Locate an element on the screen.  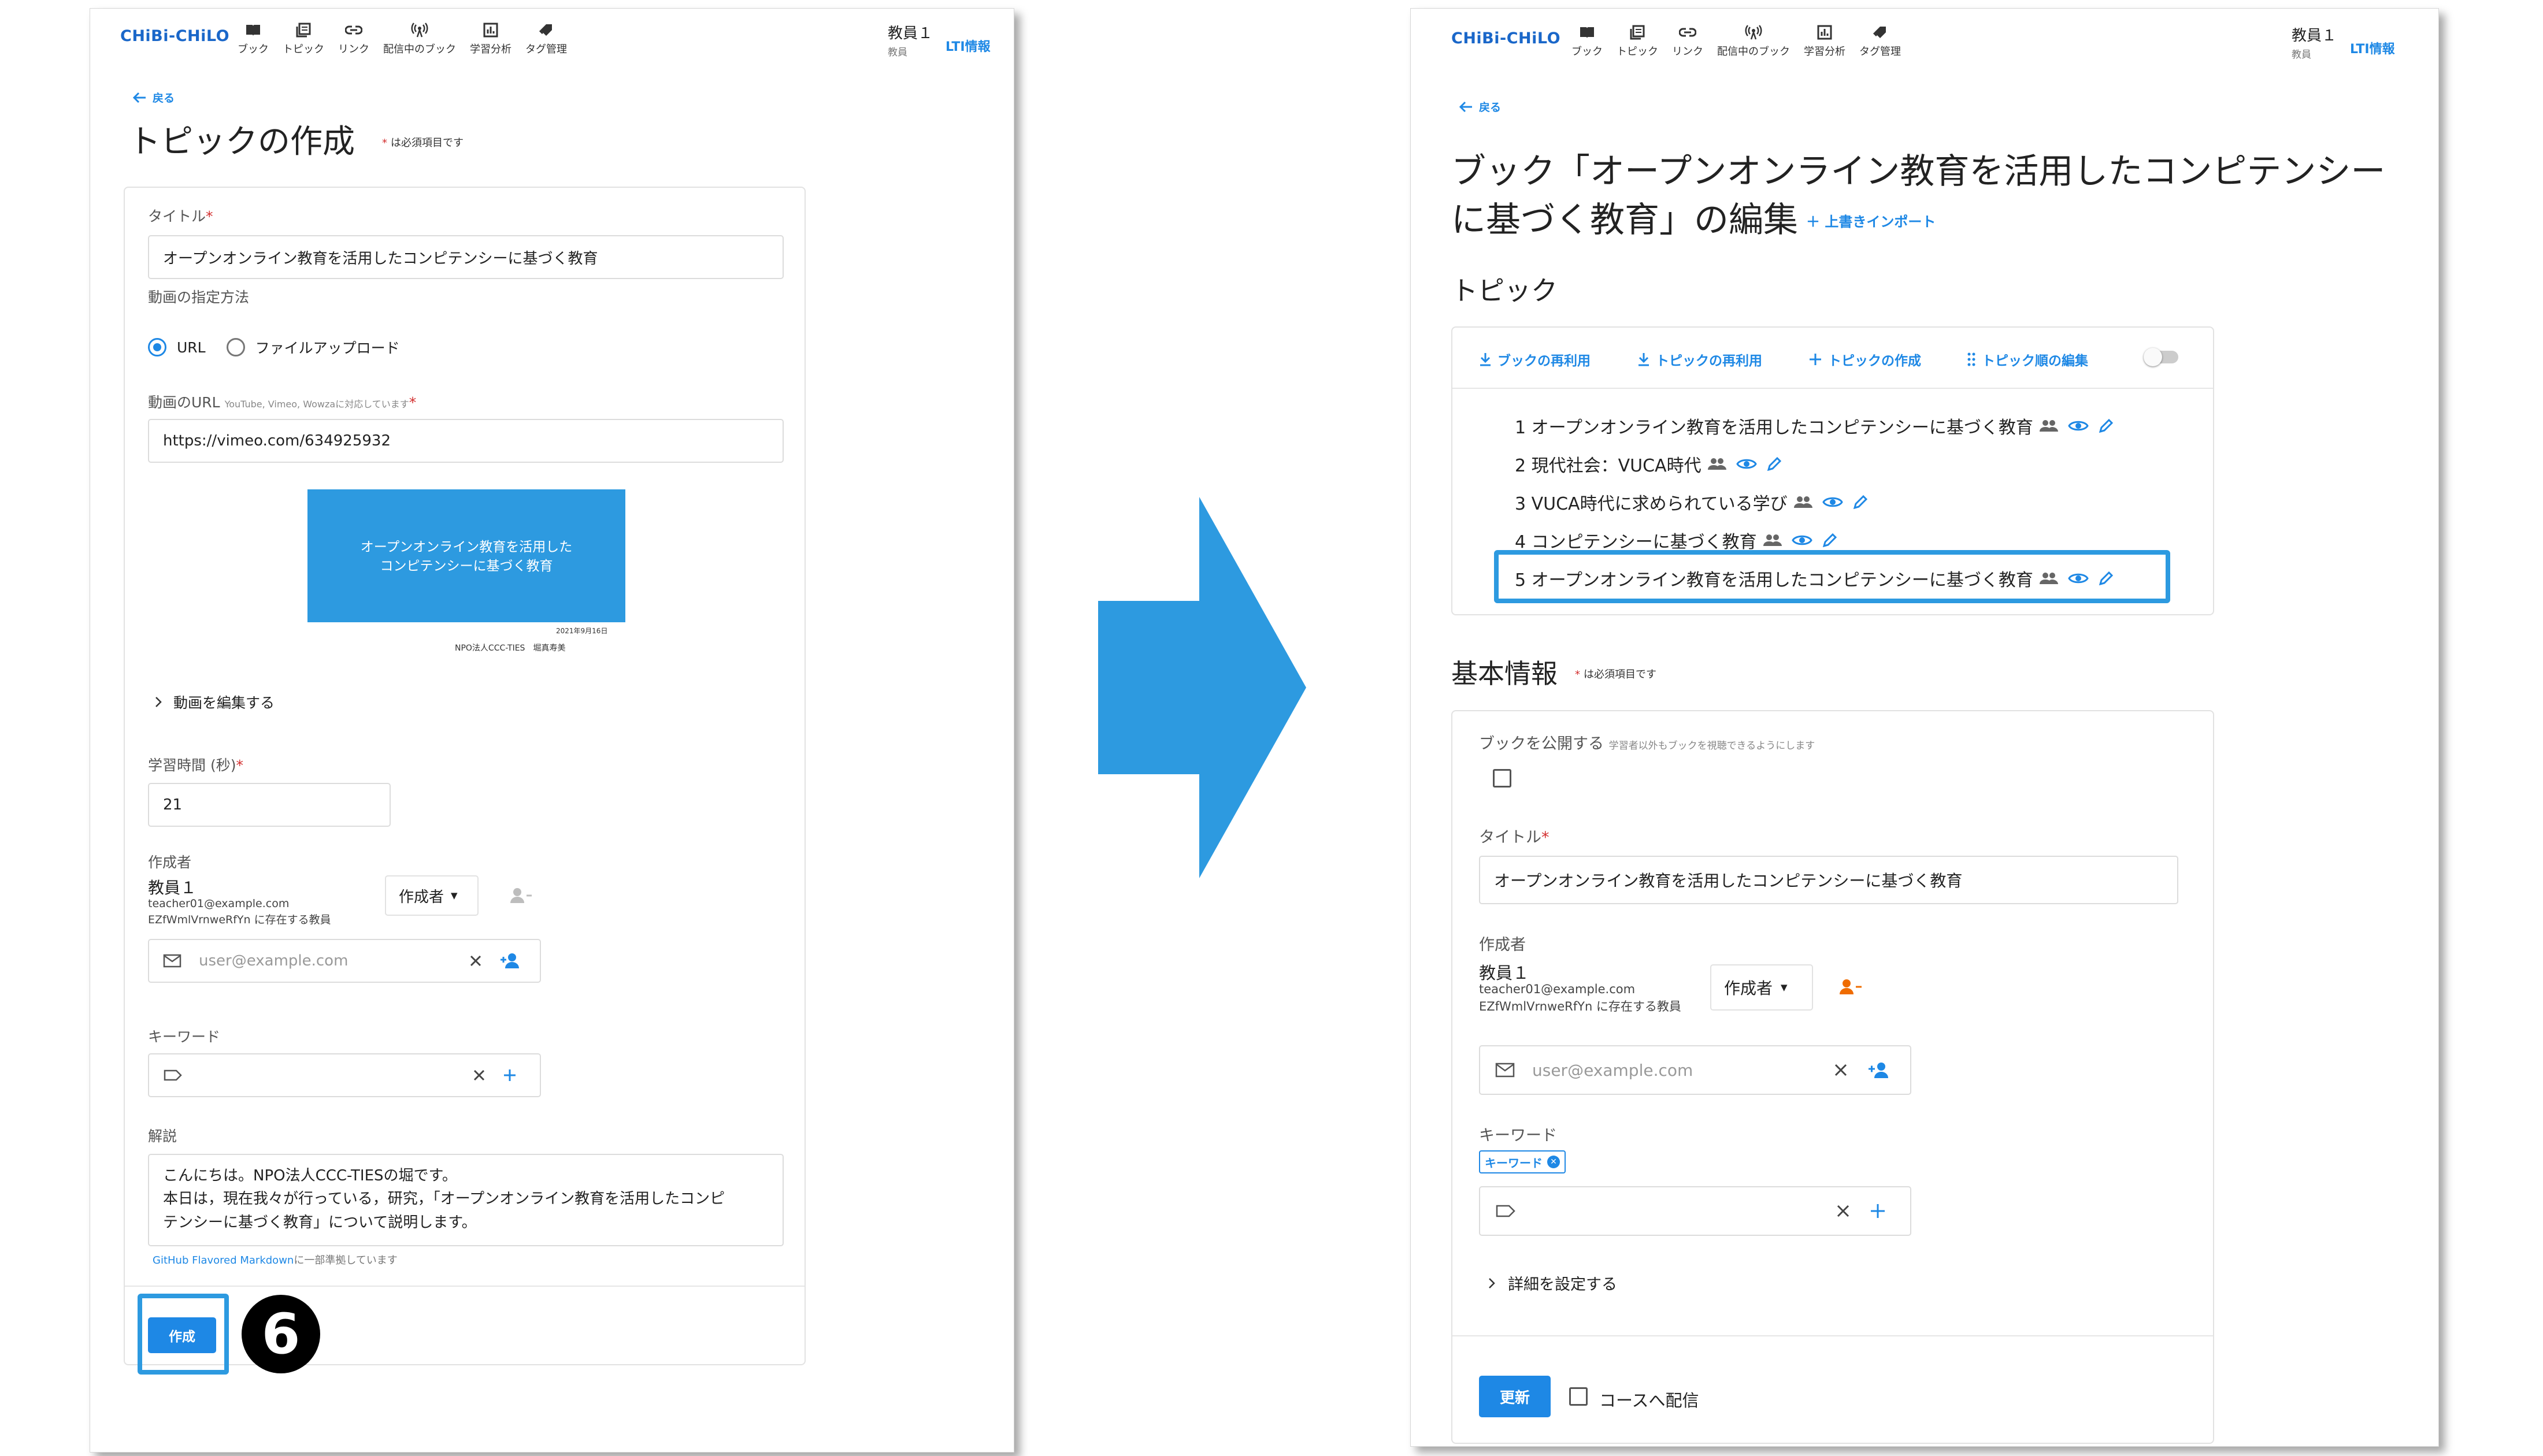
user-role: 教員 is located at coordinates (2301, 55).